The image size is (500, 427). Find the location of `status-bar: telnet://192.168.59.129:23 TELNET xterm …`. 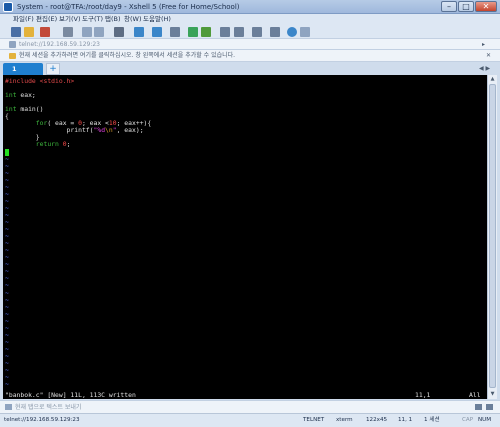

status-bar: telnet://192.168.59.129:23 TELNET xterm … is located at coordinates (250, 420).